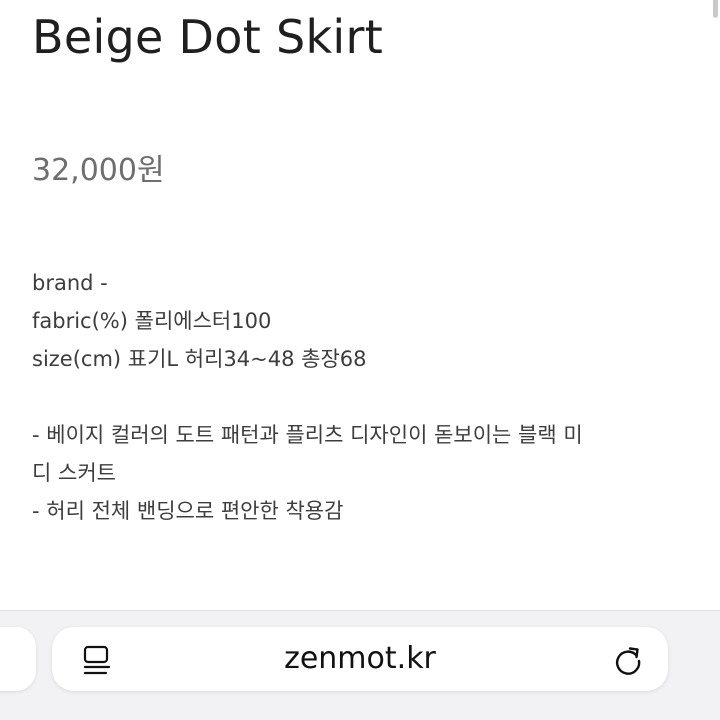  What do you see at coordinates (74, 473) in the screenshot?
I see `feature-line-1b: 디 스커트` at bounding box center [74, 473].